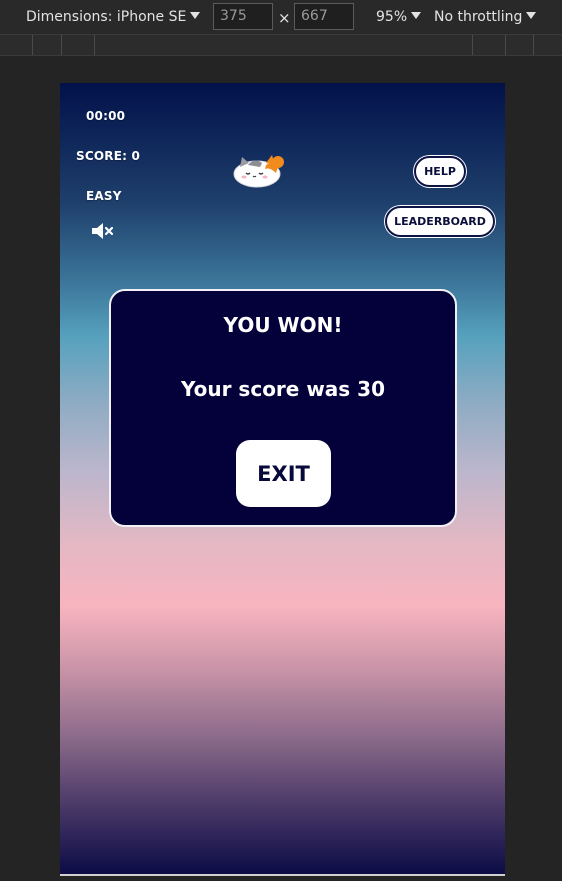 This screenshot has width=562, height=881. Describe the element at coordinates (282, 389) in the screenshot. I see `final-score-text: Your score was 30` at that location.